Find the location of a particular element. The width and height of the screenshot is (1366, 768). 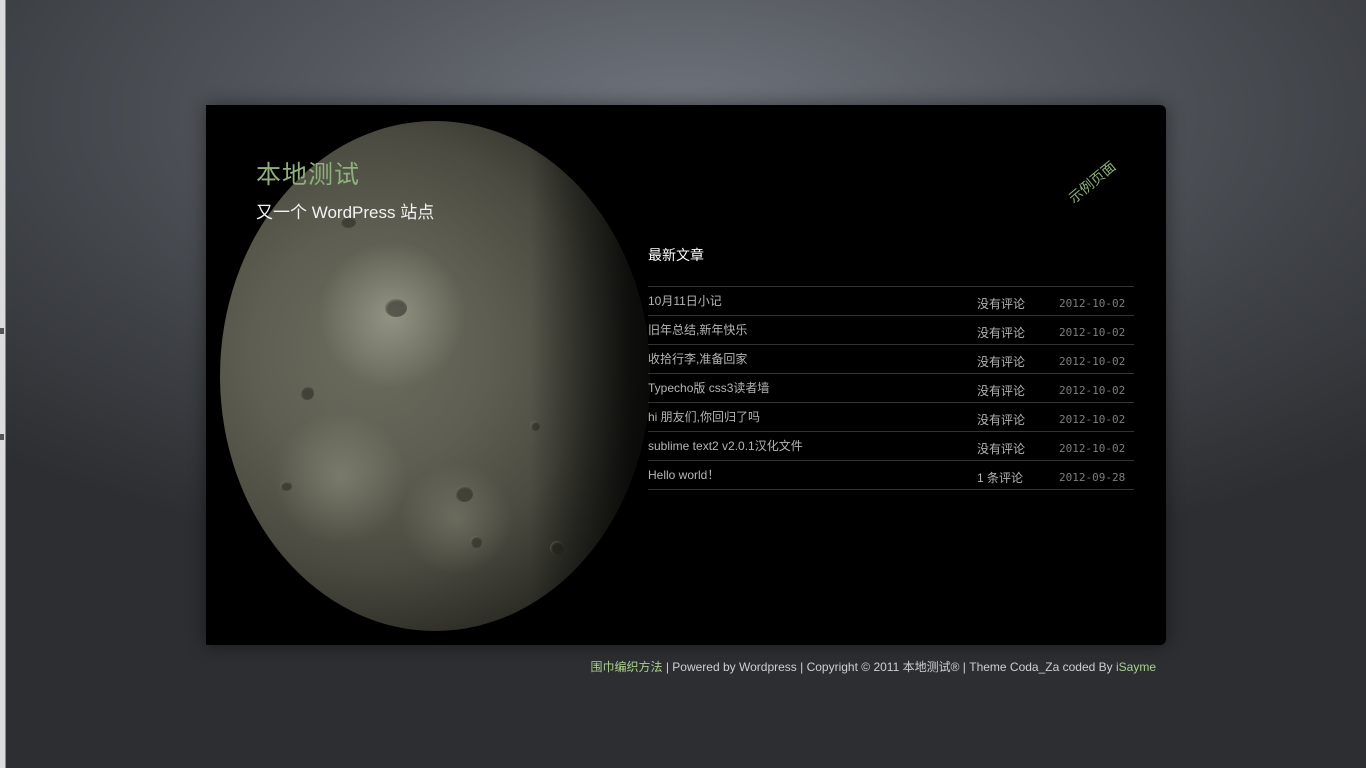

footer-link-scarf: 围巾编织方法 is located at coordinates (626, 667).